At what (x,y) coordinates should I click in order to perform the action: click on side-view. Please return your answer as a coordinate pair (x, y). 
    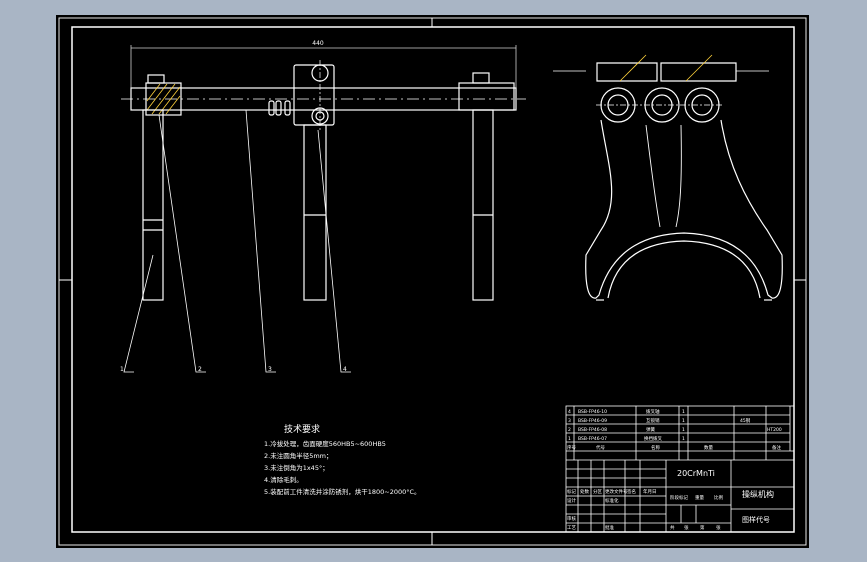
    Looking at the image, I should click on (668, 177).